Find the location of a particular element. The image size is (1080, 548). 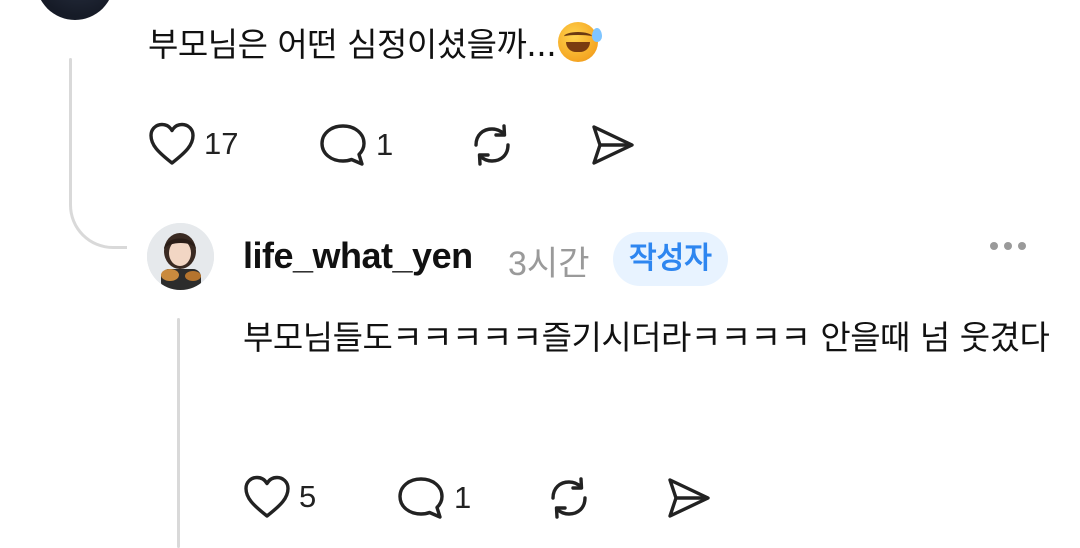

reply-thread-line is located at coordinates (178, 433).